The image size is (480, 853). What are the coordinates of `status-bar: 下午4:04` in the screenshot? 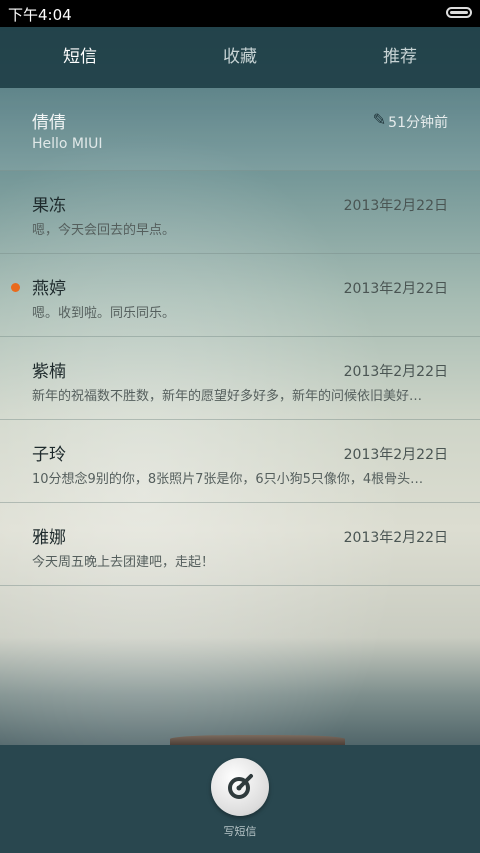 It's located at (240, 13).